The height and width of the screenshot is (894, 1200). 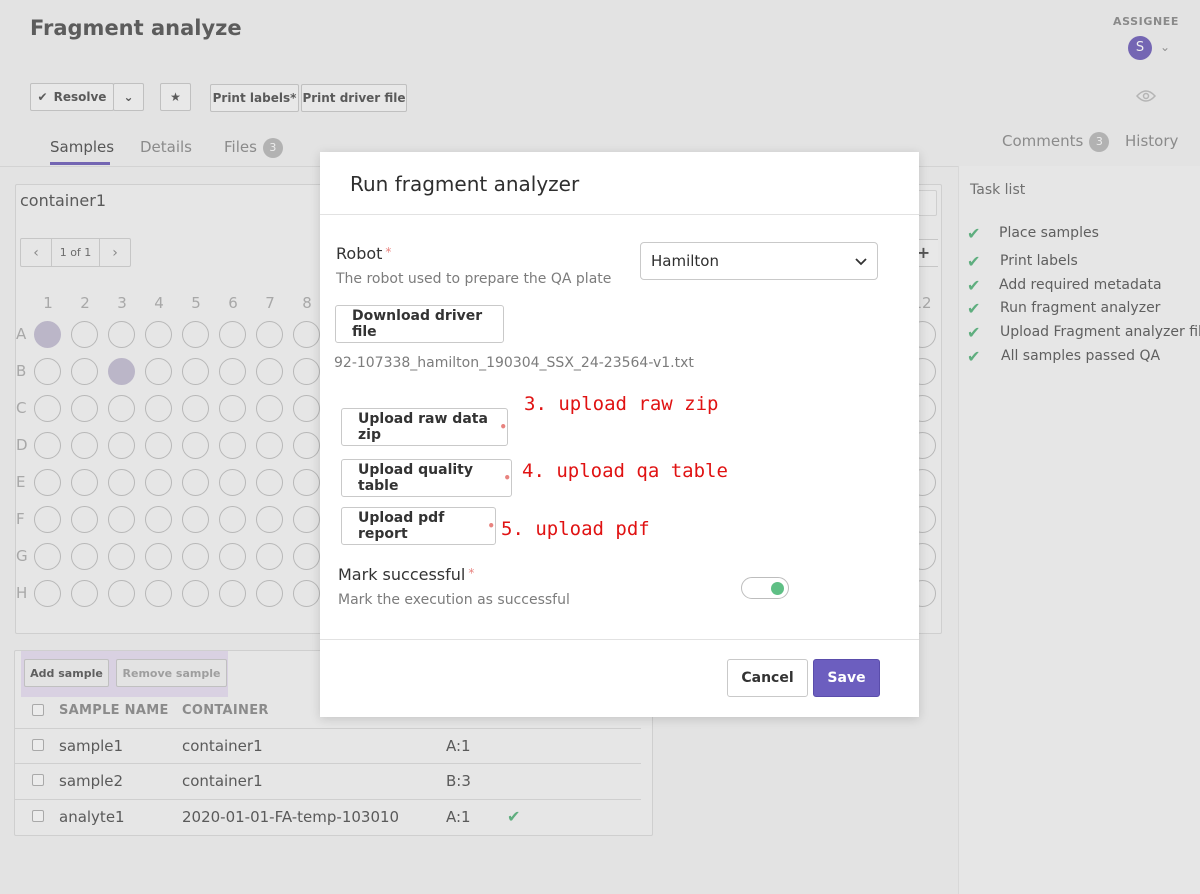 What do you see at coordinates (253, 148) in the screenshot?
I see `tab-files: Files 3` at bounding box center [253, 148].